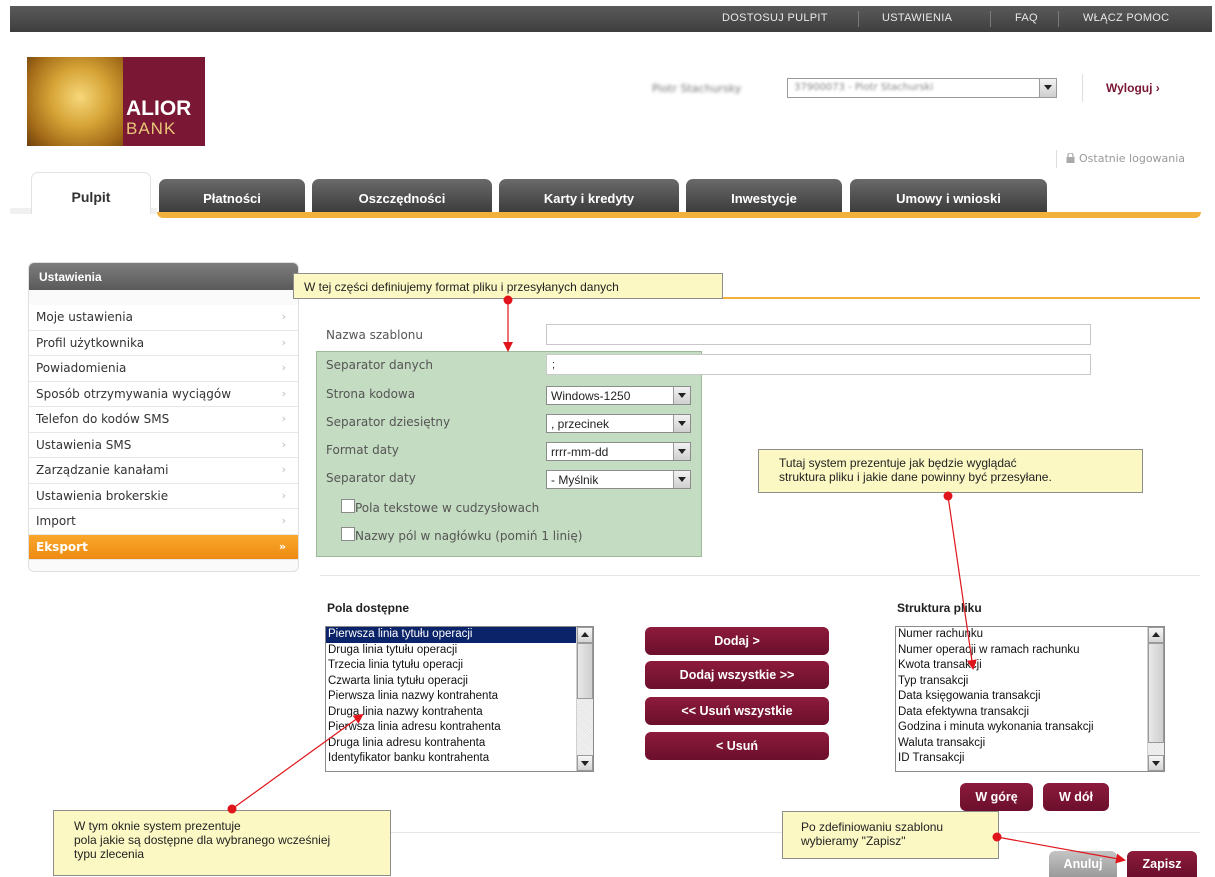 This screenshot has width=1215, height=877. Describe the element at coordinates (163, 547) in the screenshot. I see `sidebar-item-export: Eksport »` at that location.